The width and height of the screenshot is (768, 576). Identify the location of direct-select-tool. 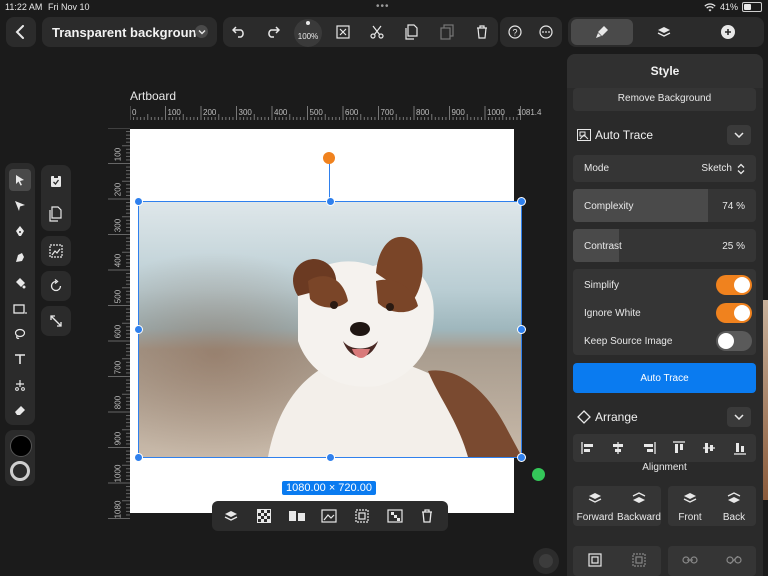
(20, 206).